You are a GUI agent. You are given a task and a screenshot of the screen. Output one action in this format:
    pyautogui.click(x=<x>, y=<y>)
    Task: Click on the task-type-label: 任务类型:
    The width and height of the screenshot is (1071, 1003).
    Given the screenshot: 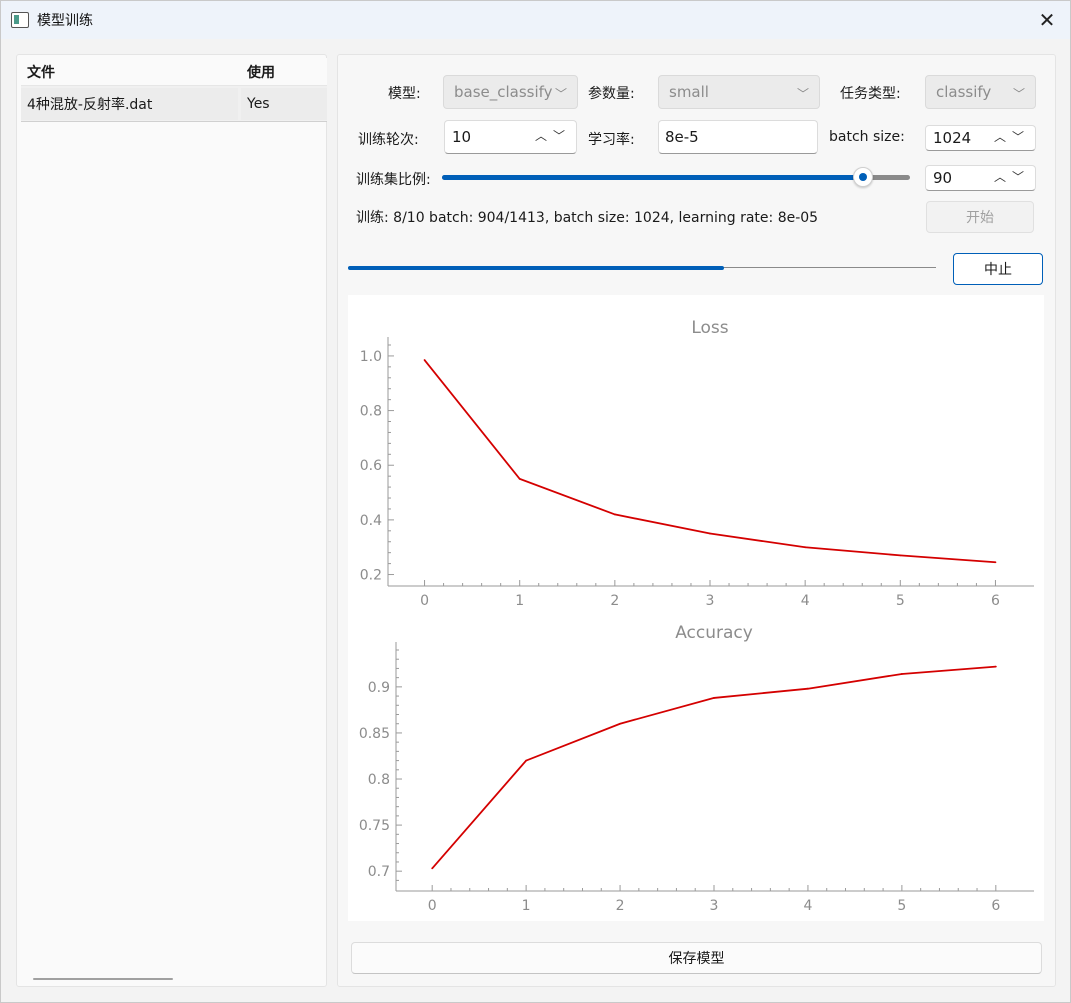 What is the action you would take?
    pyautogui.click(x=870, y=94)
    